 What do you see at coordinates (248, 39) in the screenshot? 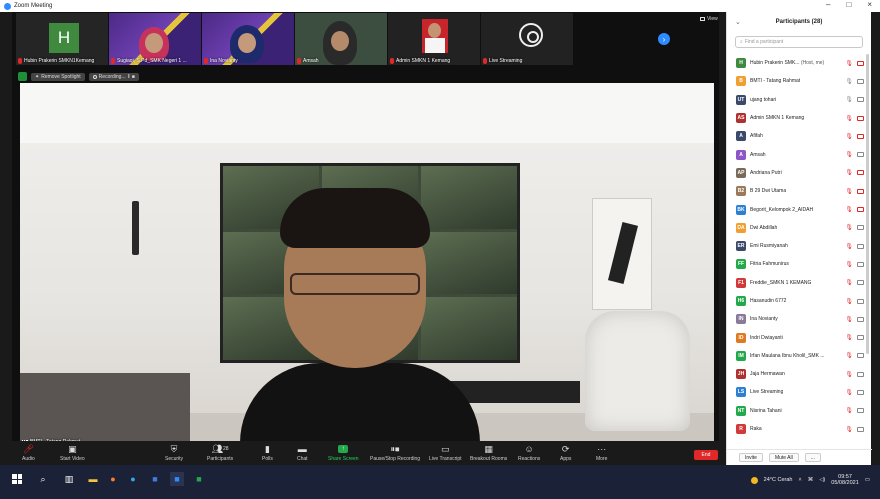
I see `thumbnail-tile: Ina Novianty` at bounding box center [248, 39].